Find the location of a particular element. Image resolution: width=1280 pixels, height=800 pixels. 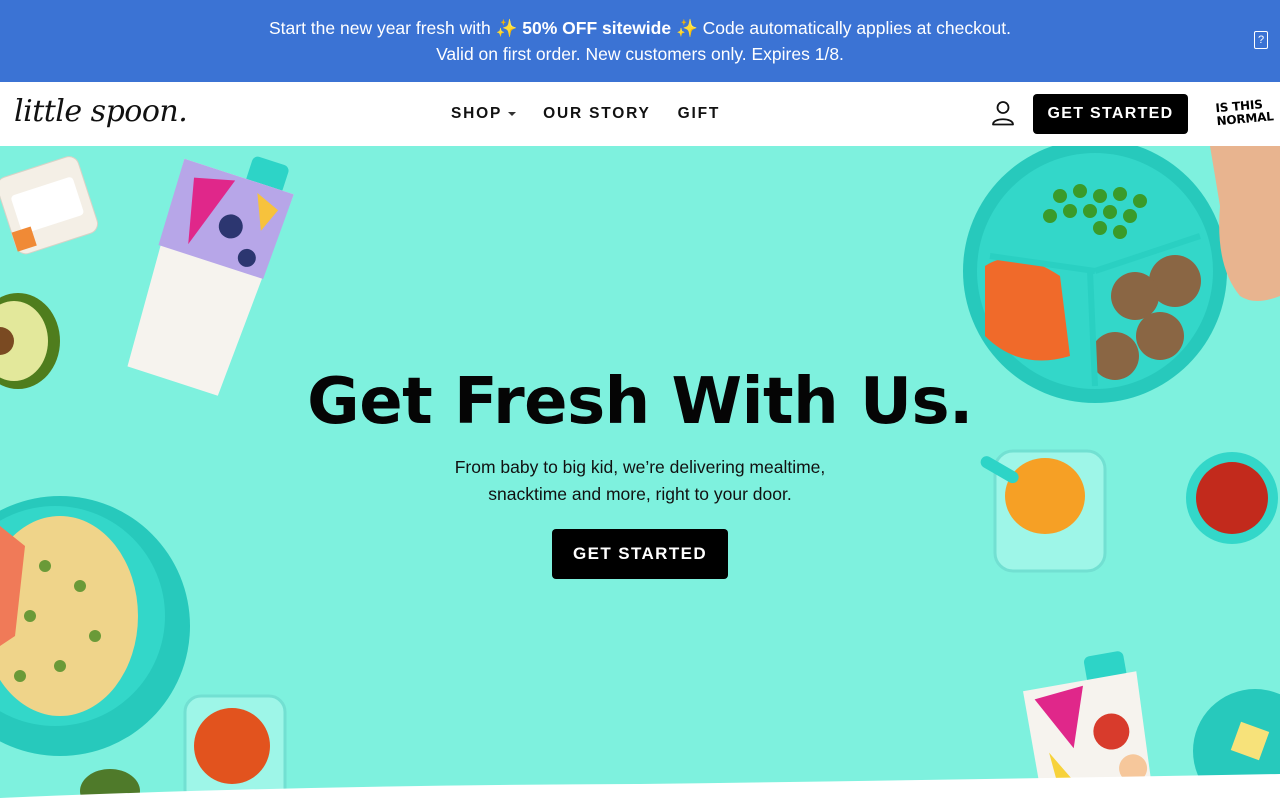

nav-item-shop: SHOP is located at coordinates (484, 114).